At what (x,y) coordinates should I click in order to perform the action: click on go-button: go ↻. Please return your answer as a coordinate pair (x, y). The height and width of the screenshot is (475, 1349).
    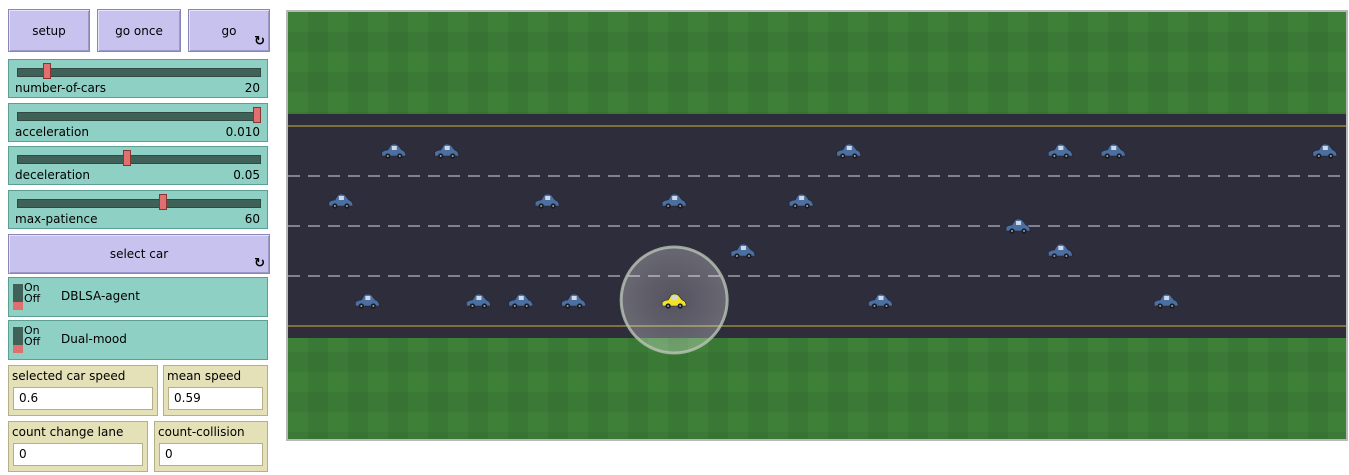
    Looking at the image, I should click on (229, 30).